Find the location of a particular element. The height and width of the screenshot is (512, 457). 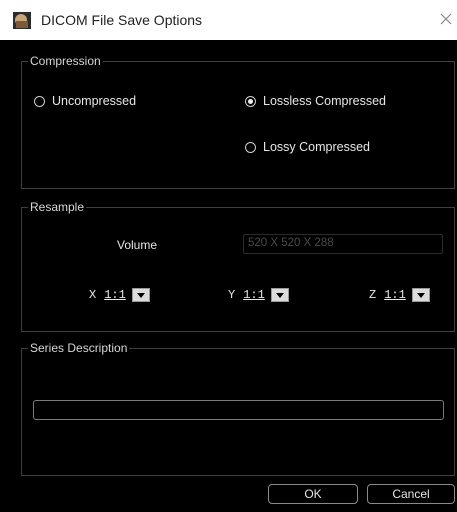

z-axis-select: Z 1:1 is located at coordinates (399, 295).